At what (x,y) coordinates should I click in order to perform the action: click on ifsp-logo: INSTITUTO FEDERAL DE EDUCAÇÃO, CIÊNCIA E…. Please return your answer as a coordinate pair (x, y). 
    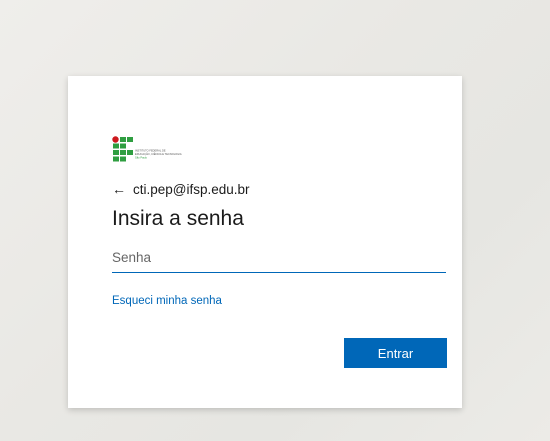
    Looking at the image, I should click on (157, 151).